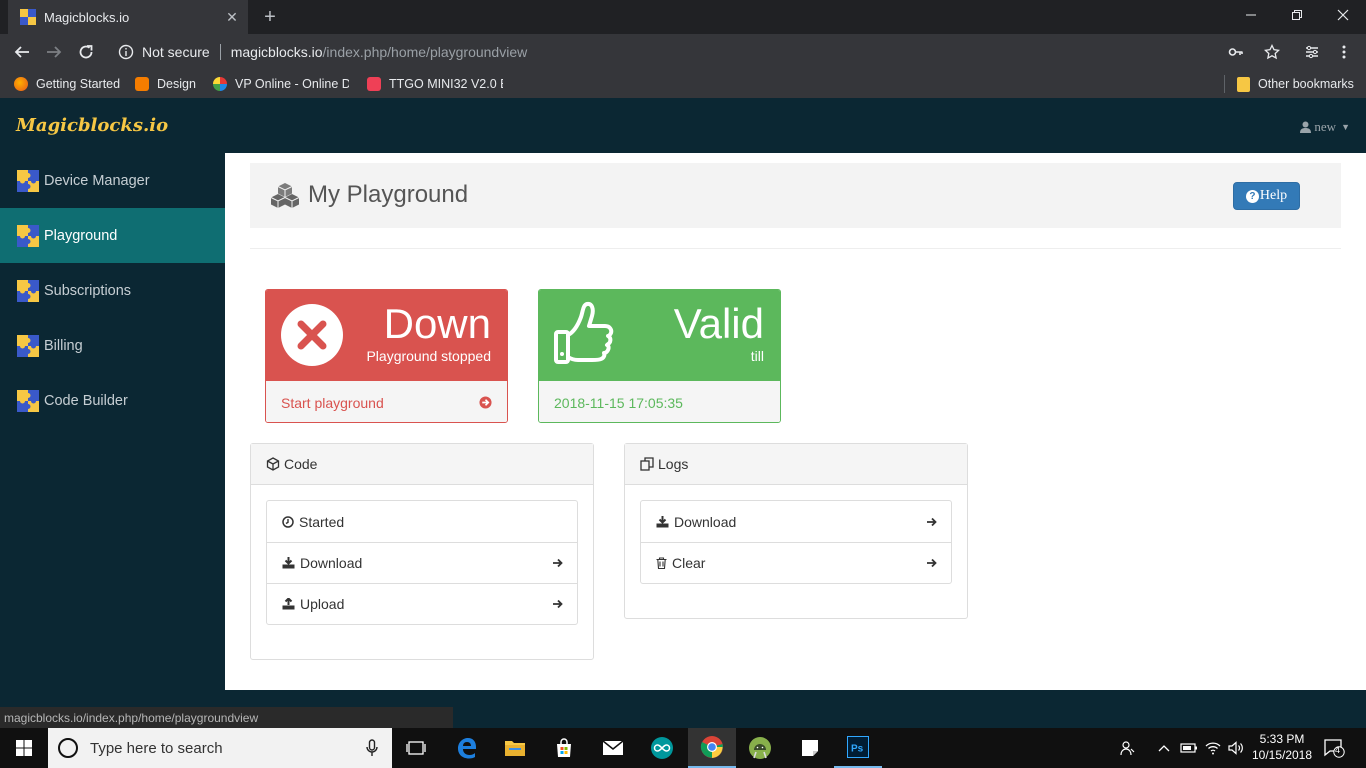 Image resolution: width=1366 pixels, height=768 pixels. I want to click on extension-icon, so click(1312, 52).